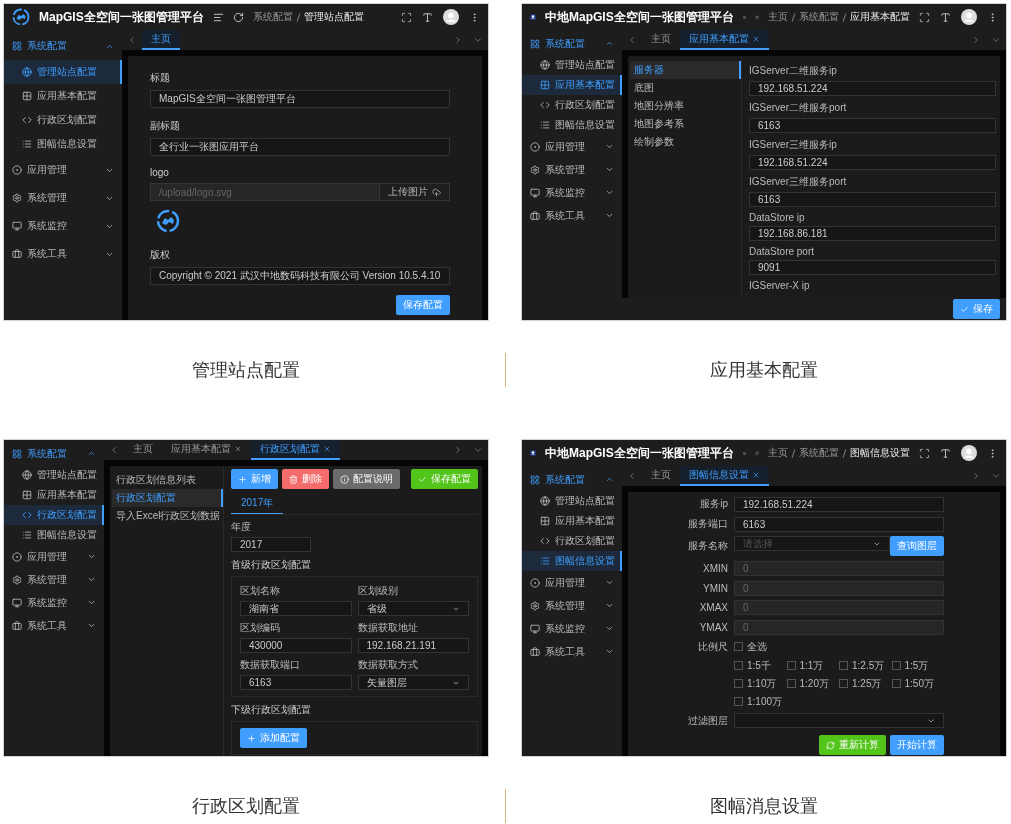 The width and height of the screenshot is (1011, 824). What do you see at coordinates (296, 608) in the screenshot?
I see `text-field: 湖南省` at bounding box center [296, 608].